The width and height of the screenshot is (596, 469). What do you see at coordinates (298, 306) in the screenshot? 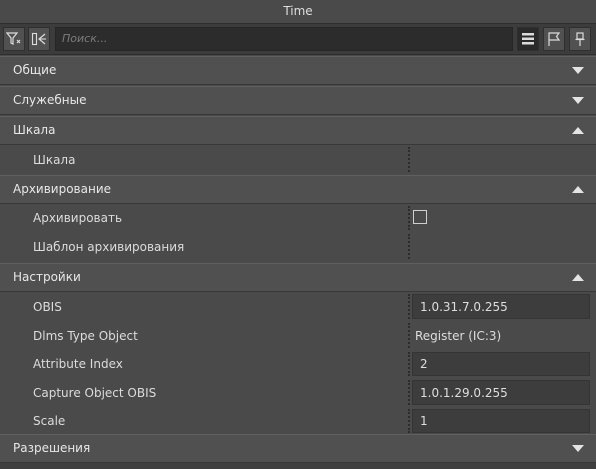
I see `property-row: OBIS 1.0.31.7.0.255` at bounding box center [298, 306].